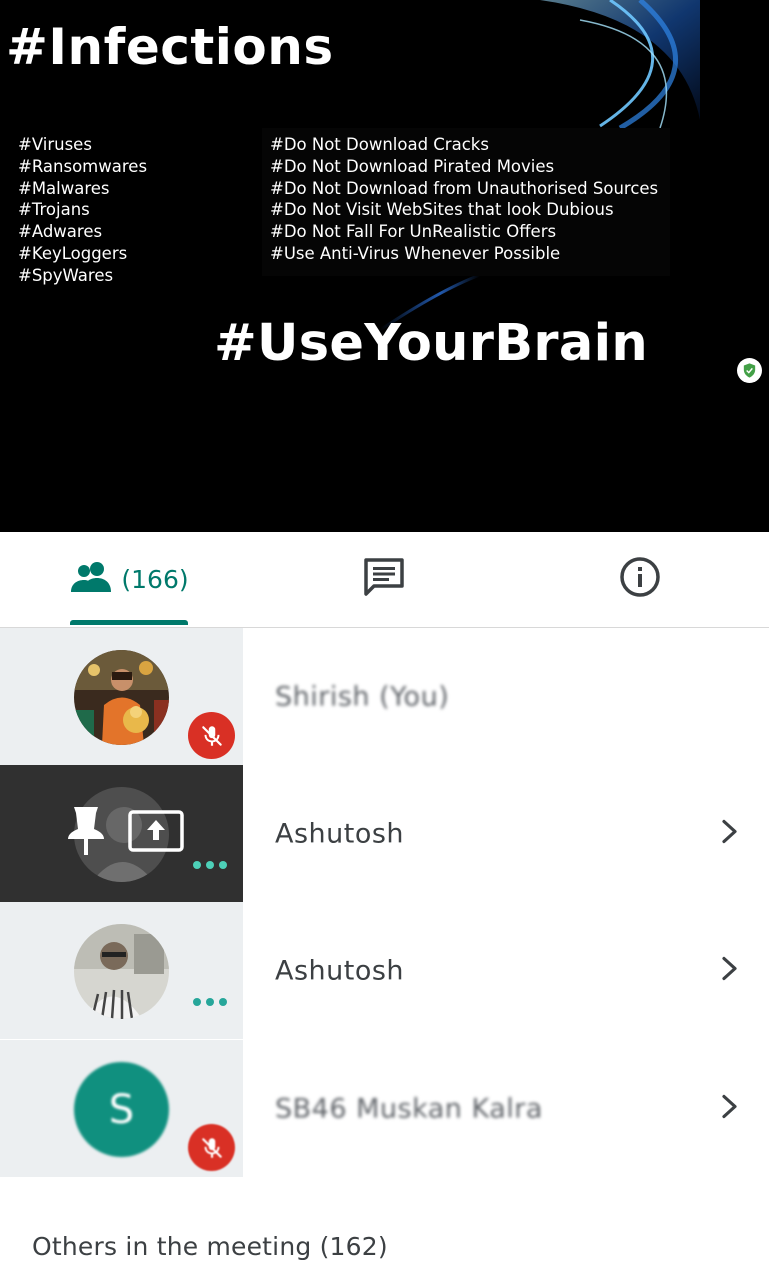  Describe the element at coordinates (129, 622) in the screenshot. I see `active-tab-indicator` at that location.